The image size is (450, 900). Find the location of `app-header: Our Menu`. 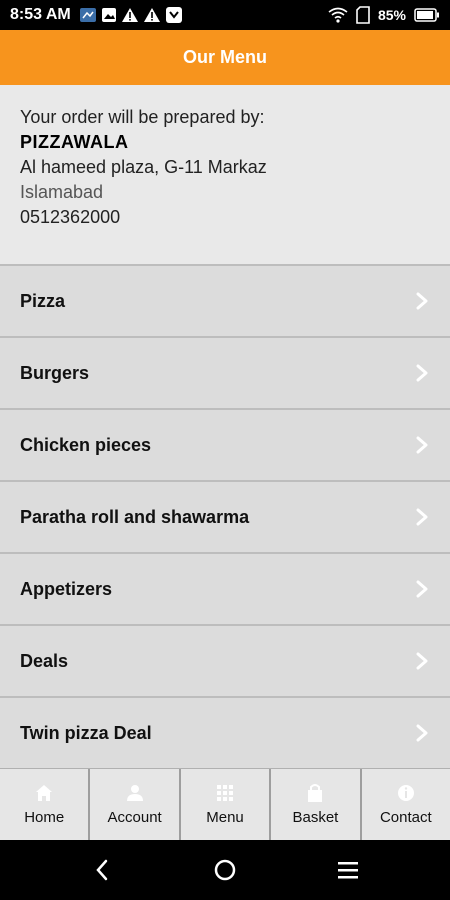

app-header: Our Menu is located at coordinates (225, 57).